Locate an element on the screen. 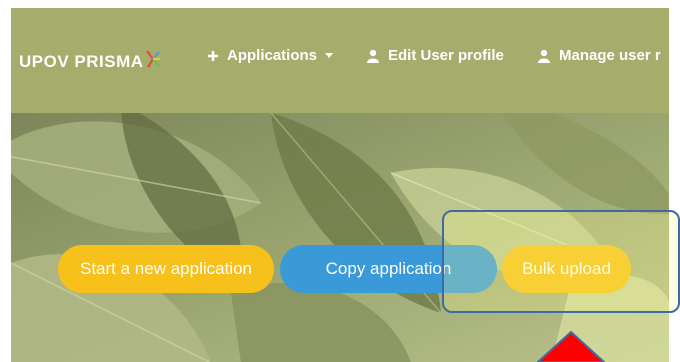 The width and height of the screenshot is (680, 362). nav-manage-users: Manage user r is located at coordinates (599, 55).